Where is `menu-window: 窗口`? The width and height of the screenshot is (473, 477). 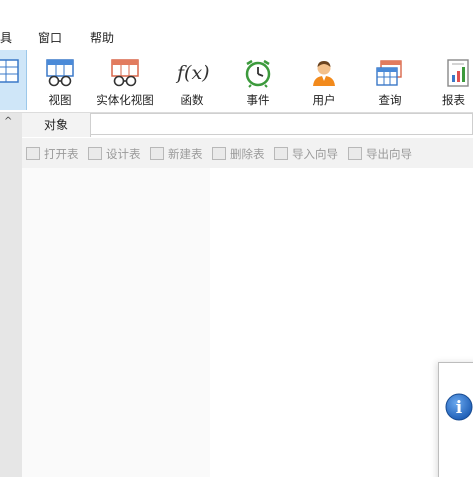
menu-window: 窗口 is located at coordinates (50, 38).